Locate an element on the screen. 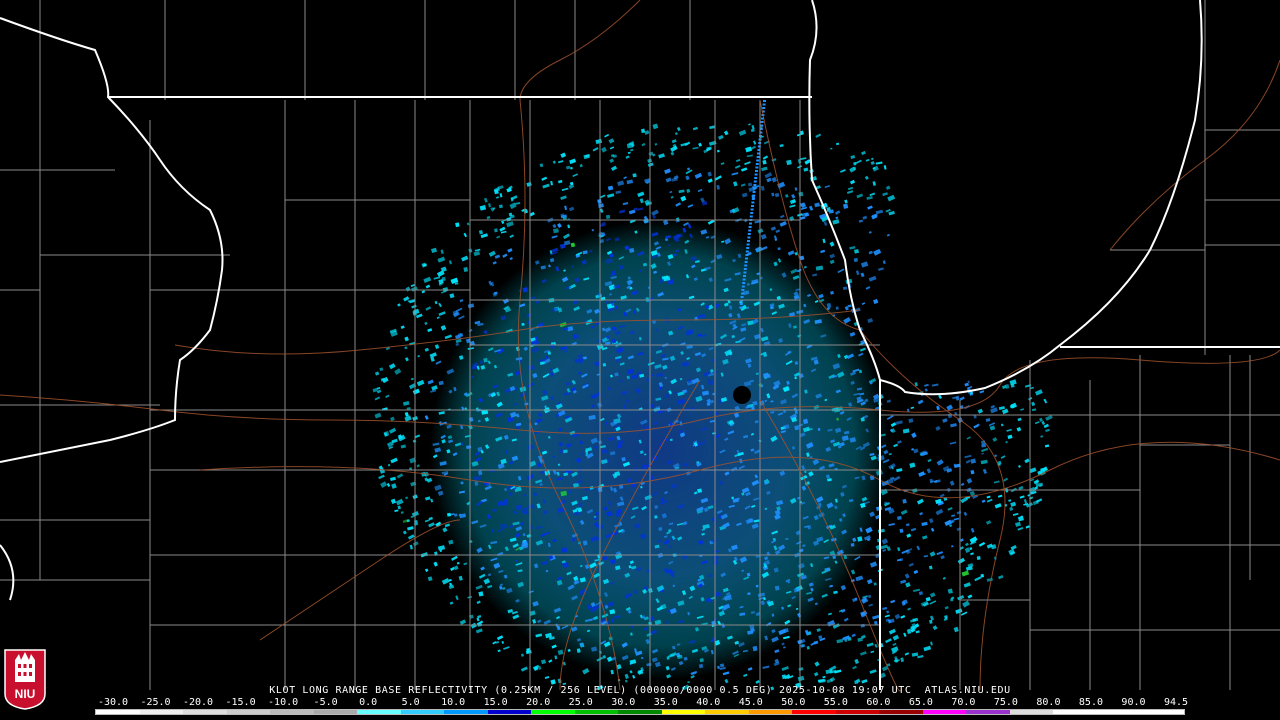  colorbar-label: 85.0 is located at coordinates (1090, 702).